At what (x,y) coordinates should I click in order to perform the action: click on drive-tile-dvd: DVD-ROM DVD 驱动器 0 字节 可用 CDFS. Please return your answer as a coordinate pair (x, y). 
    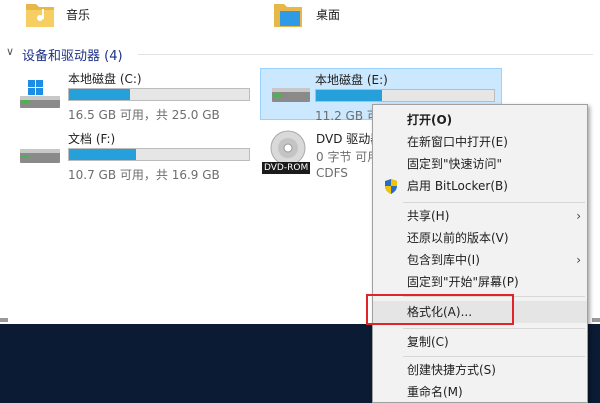
    Looking at the image, I should click on (322, 153).